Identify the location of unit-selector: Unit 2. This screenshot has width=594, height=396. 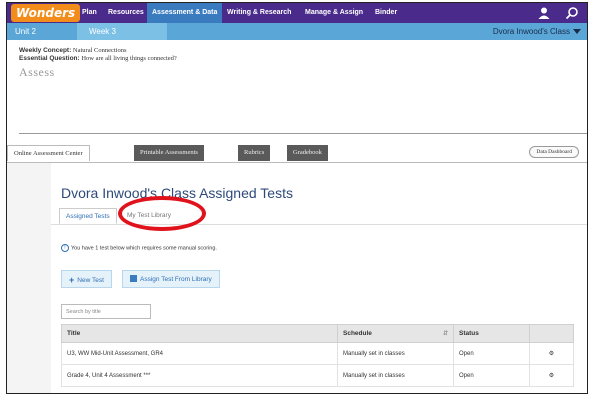
(25, 31).